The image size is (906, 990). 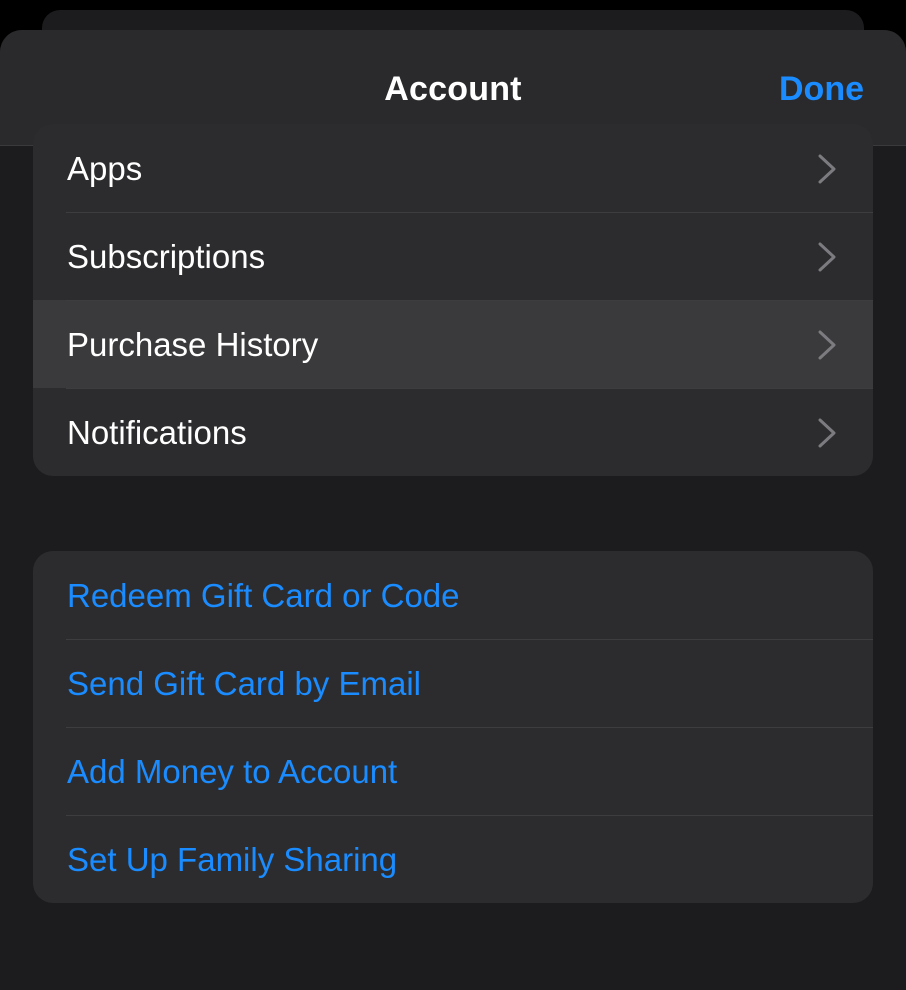 I want to click on apps-row: Apps, so click(x=453, y=168).